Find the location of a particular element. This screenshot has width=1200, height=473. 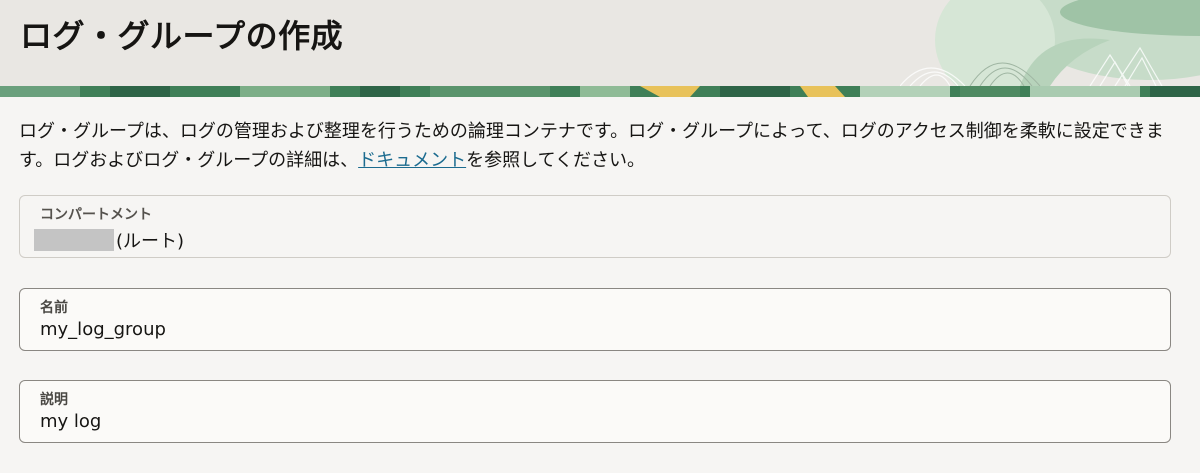

description-label: 説明 is located at coordinates (54, 400).